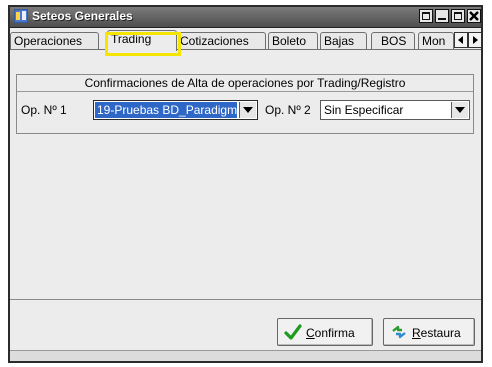 The height and width of the screenshot is (367, 492). I want to click on button-bar: Confirma Restaura, so click(245, 326).